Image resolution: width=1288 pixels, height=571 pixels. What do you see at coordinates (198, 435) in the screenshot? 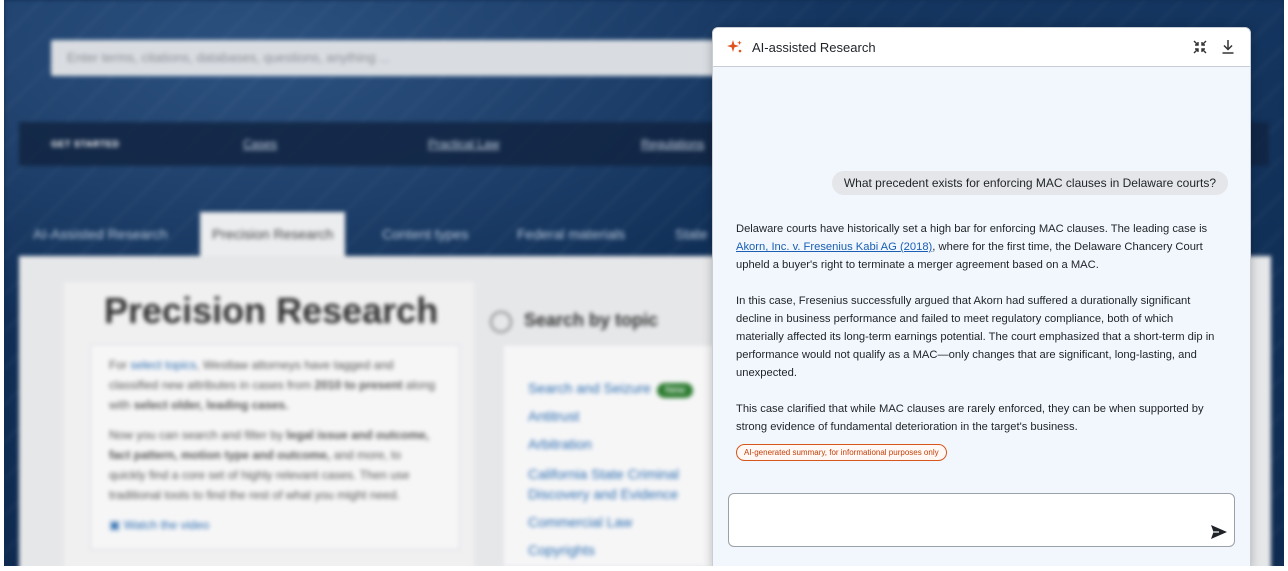
I see `intro-text: Now you can search and filter by` at bounding box center [198, 435].